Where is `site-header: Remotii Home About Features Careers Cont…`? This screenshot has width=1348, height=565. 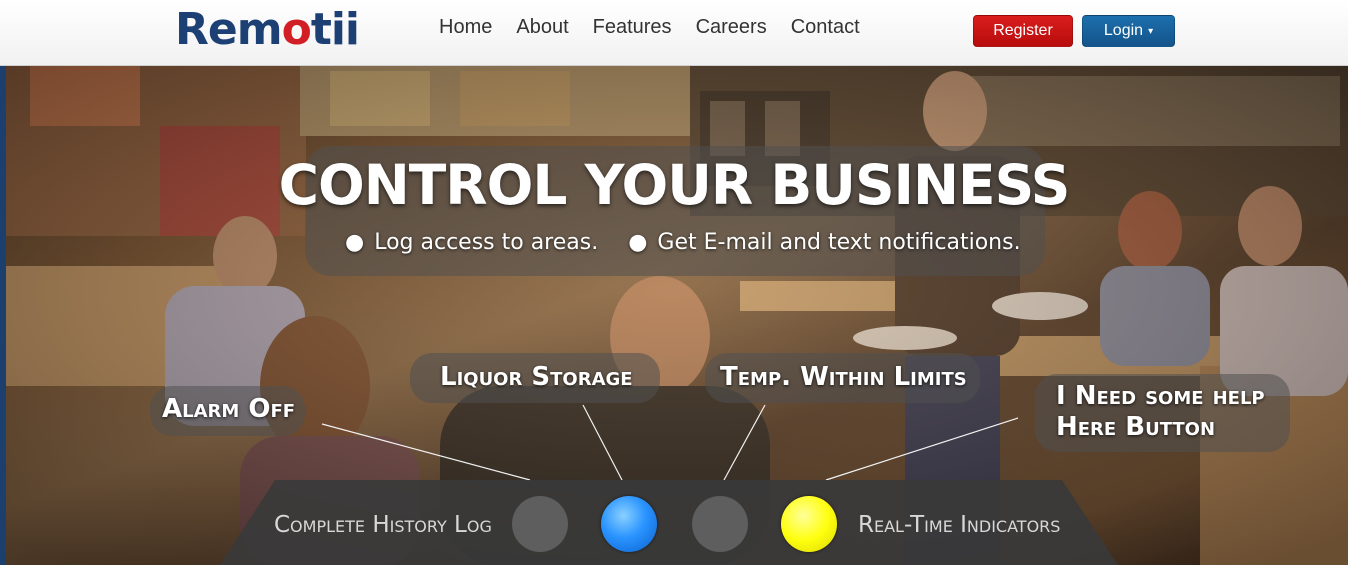 site-header: Remotii Home About Features Careers Cont… is located at coordinates (674, 33).